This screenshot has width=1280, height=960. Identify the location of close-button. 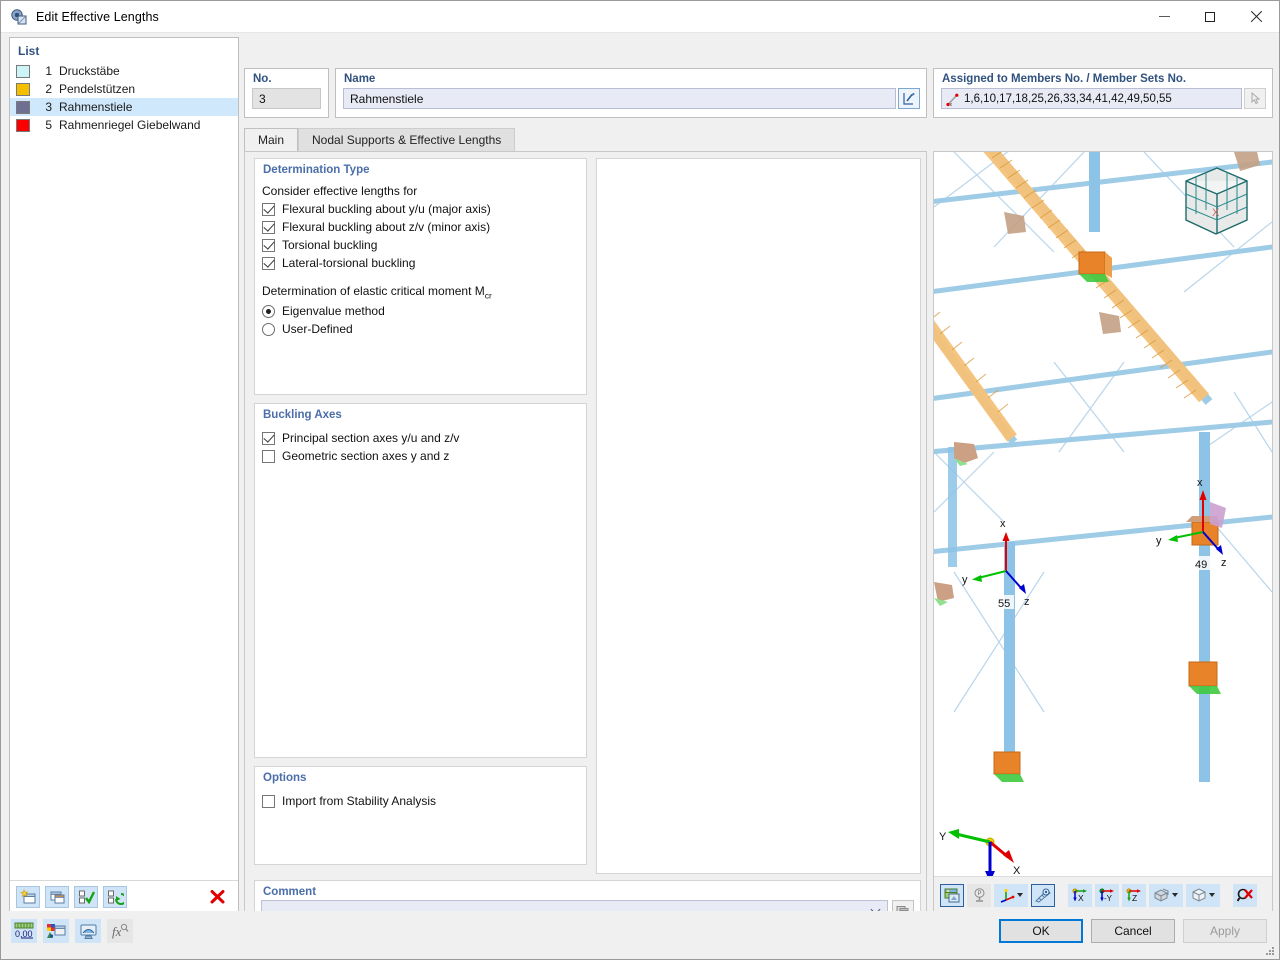
(1256, 16).